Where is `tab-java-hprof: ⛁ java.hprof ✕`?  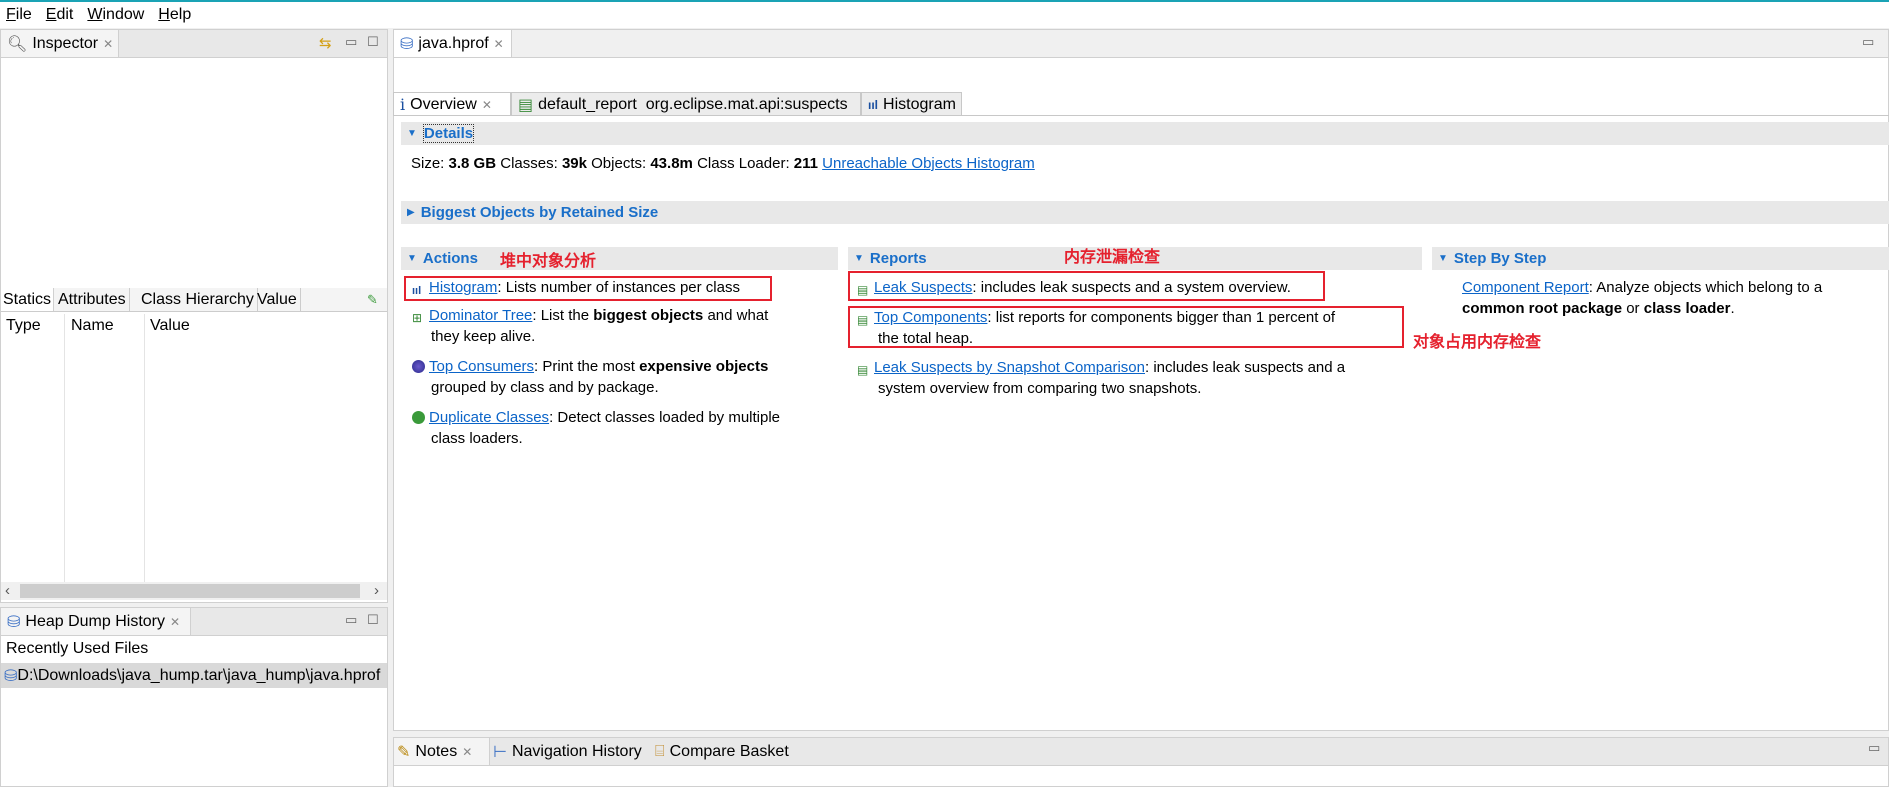 tab-java-hprof: ⛁ java.hprof ✕ is located at coordinates (453, 43).